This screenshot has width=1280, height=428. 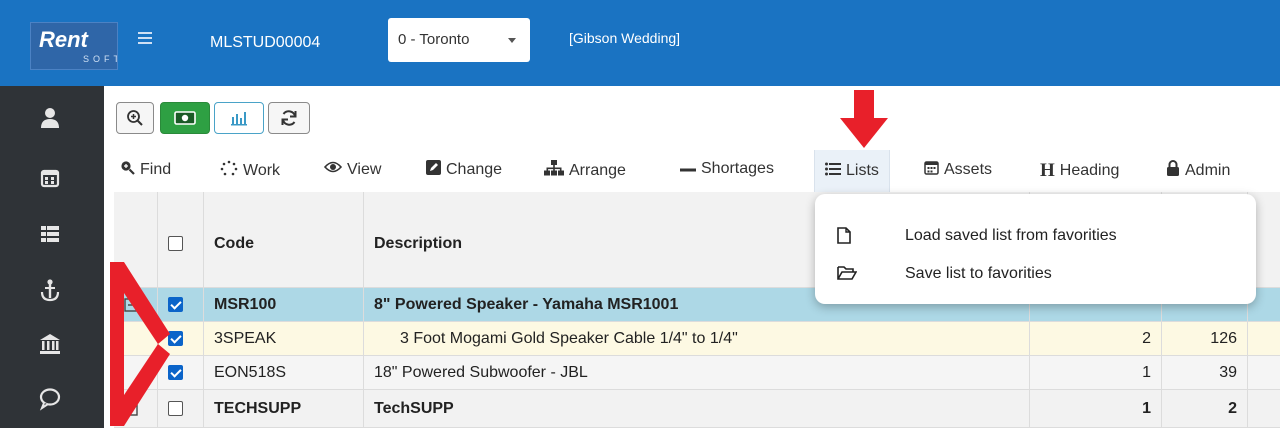 What do you see at coordinates (352, 169) in the screenshot?
I see `nav-view: View` at bounding box center [352, 169].